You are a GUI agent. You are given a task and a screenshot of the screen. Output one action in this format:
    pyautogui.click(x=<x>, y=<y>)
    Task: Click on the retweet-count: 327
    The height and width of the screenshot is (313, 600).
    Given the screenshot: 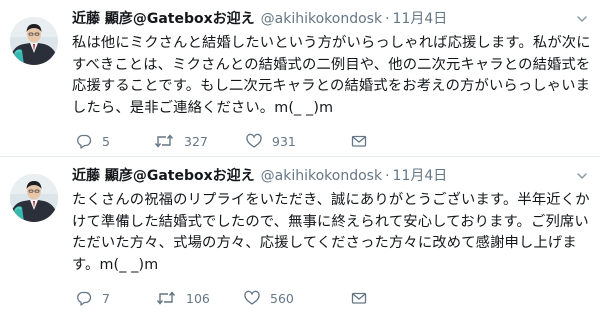 What is the action you would take?
    pyautogui.click(x=196, y=141)
    